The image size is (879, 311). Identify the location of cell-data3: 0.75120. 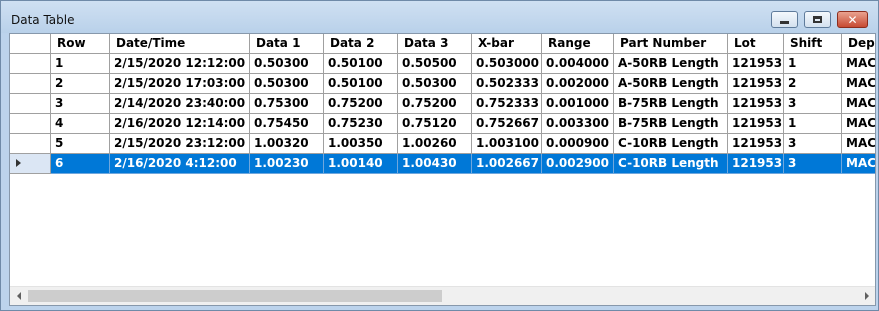
(435, 124).